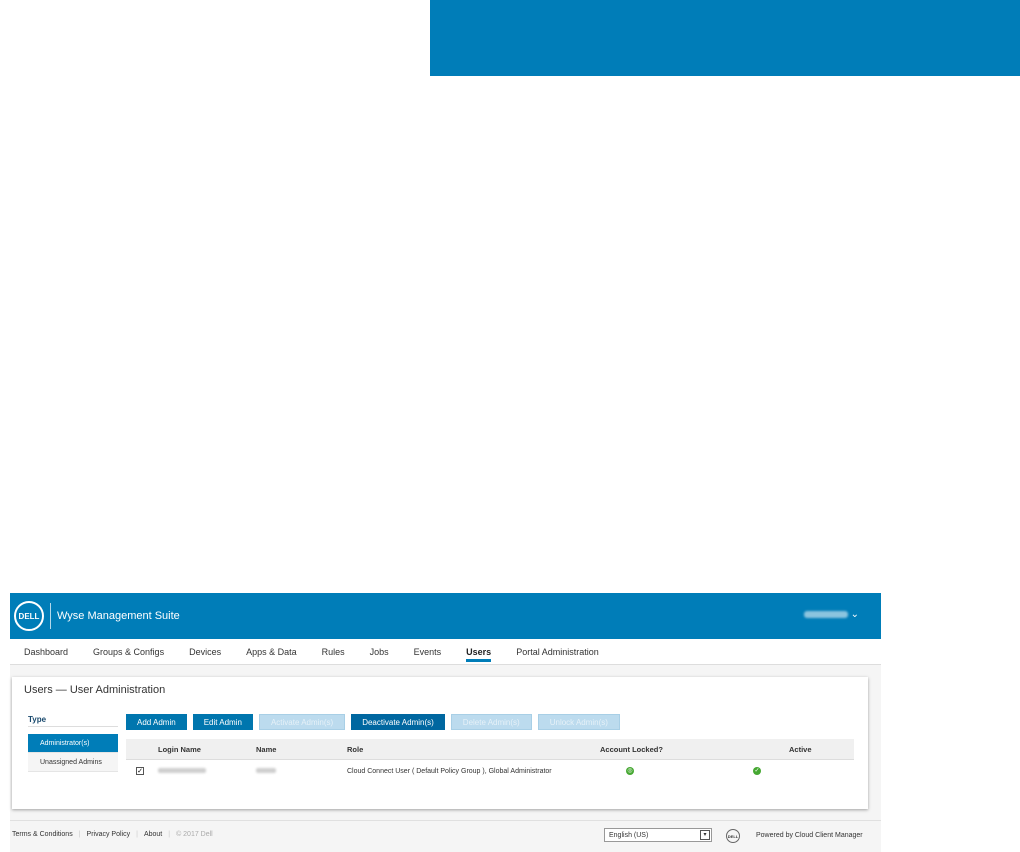 Image resolution: width=1020 pixels, height=852 pixels. Describe the element at coordinates (73, 743) in the screenshot. I see `type-item-administrators: Administrator(s)` at that location.